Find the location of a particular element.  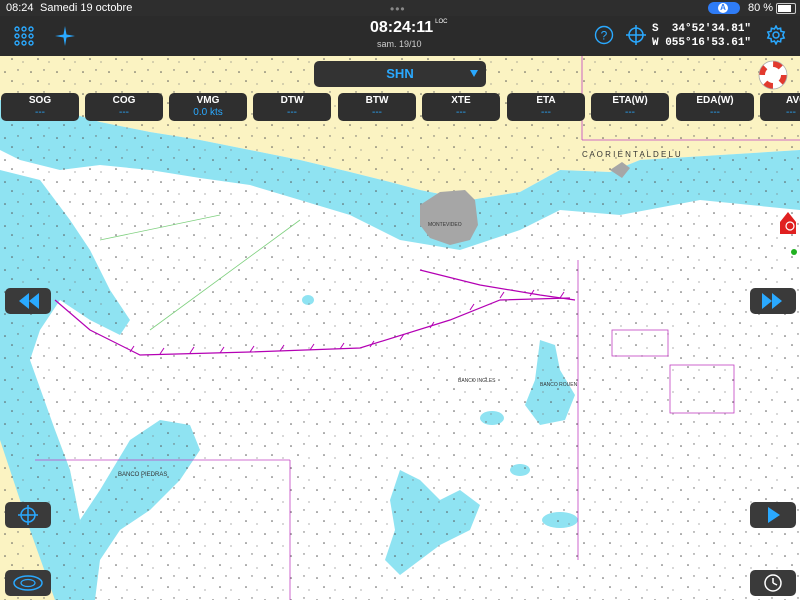

center-position-button is located at coordinates (28, 515).